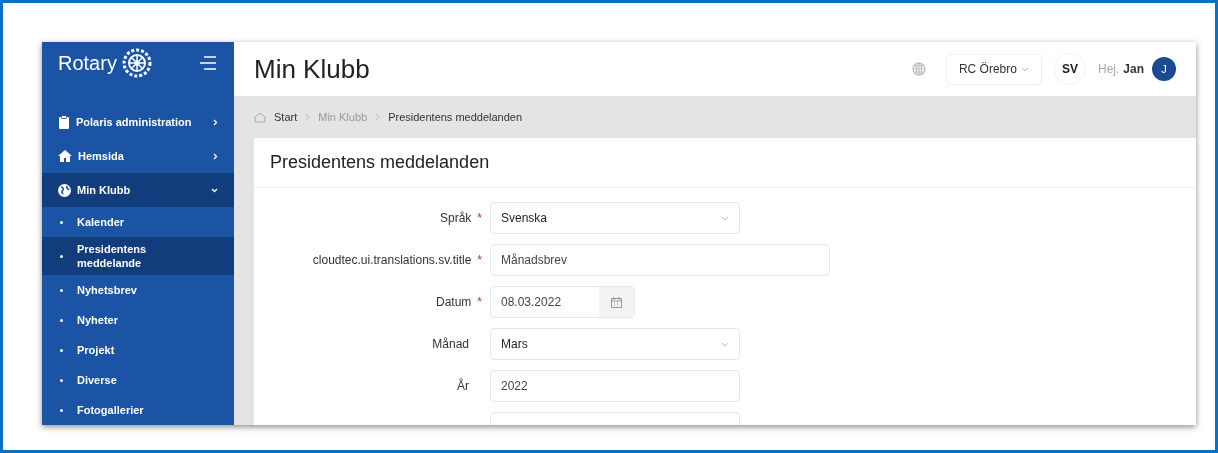 Image resolution: width=1218 pixels, height=453 pixels. I want to click on field-label: cloudtec.ui.translations.sv.title, so click(392, 260).